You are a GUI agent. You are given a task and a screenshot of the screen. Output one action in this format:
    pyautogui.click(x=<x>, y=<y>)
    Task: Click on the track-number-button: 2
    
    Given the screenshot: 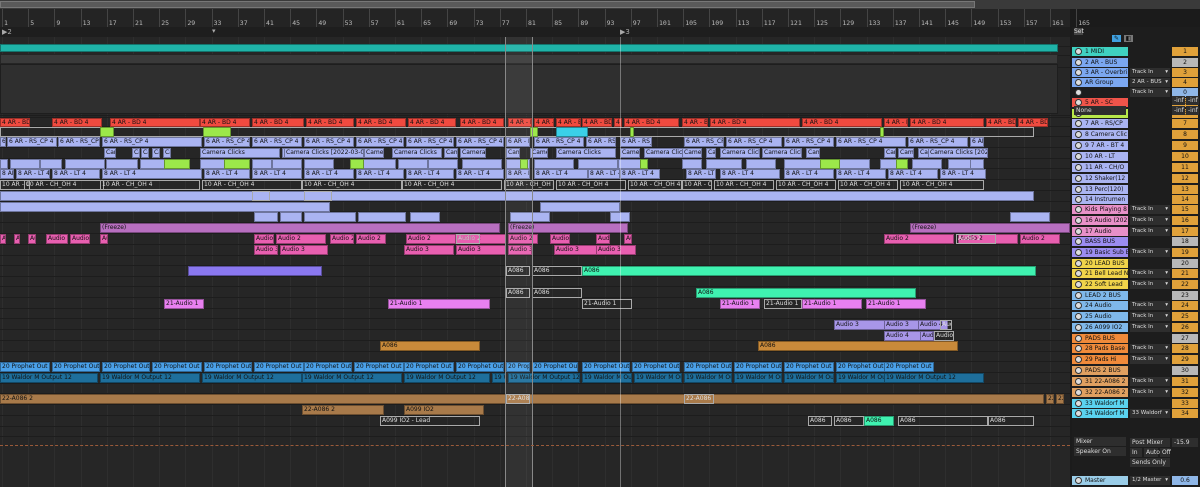 What is the action you would take?
    pyautogui.click(x=1185, y=62)
    